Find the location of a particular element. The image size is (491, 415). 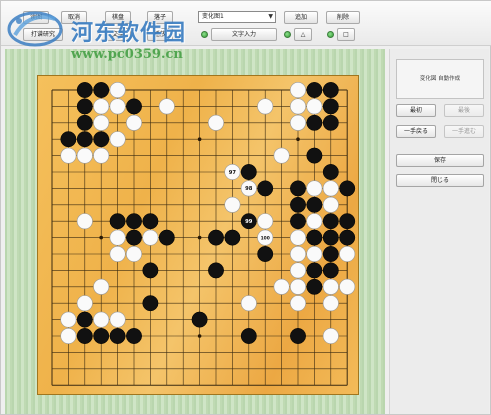

watermark-title: 河东软件园 is located at coordinates (129, 33).